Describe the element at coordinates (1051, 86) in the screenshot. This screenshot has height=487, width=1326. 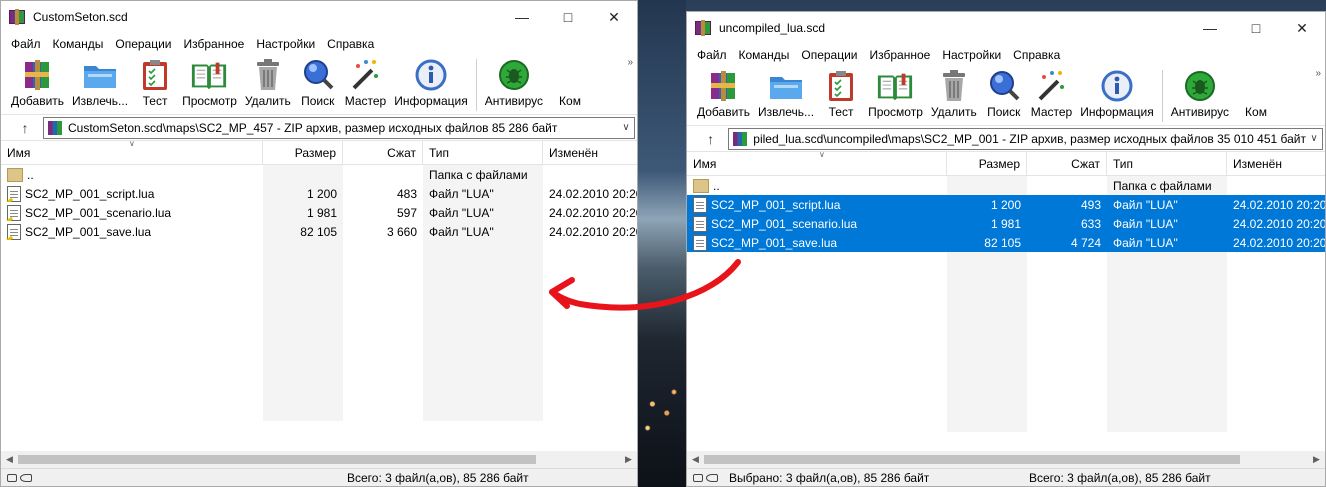
I see `wizard-wand-icon` at that location.